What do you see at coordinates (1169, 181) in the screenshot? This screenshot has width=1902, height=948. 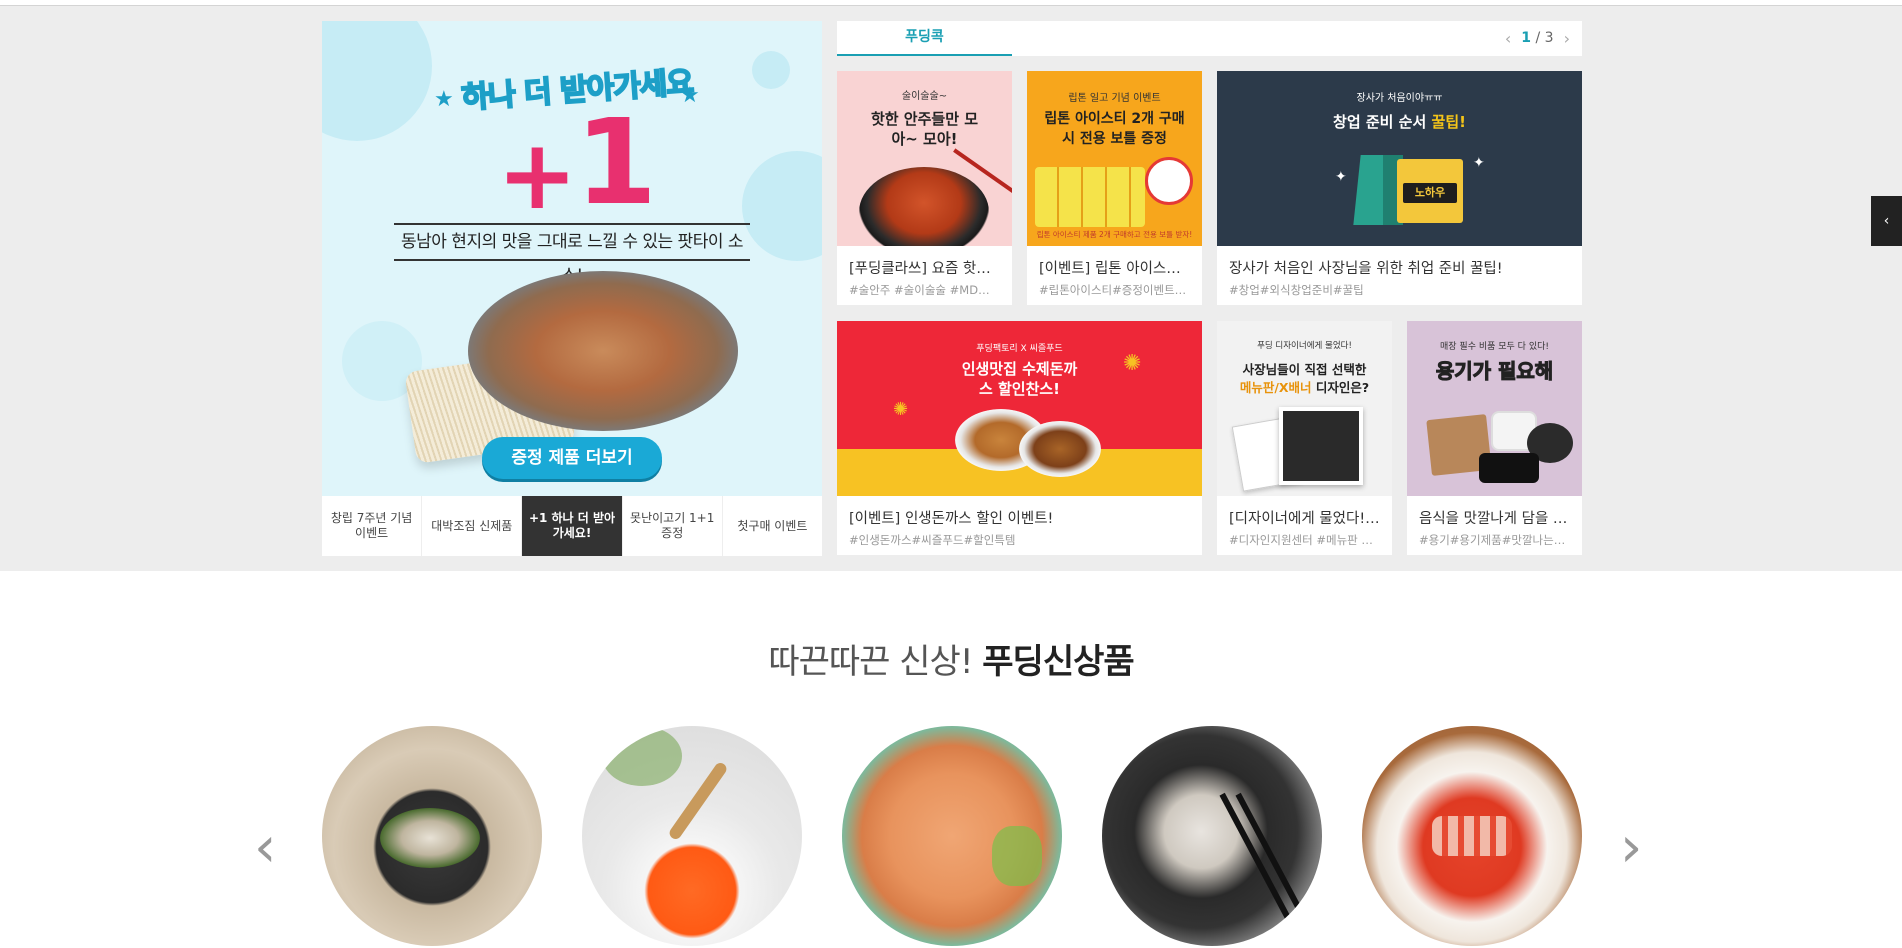 I see `bottle-image` at bounding box center [1169, 181].